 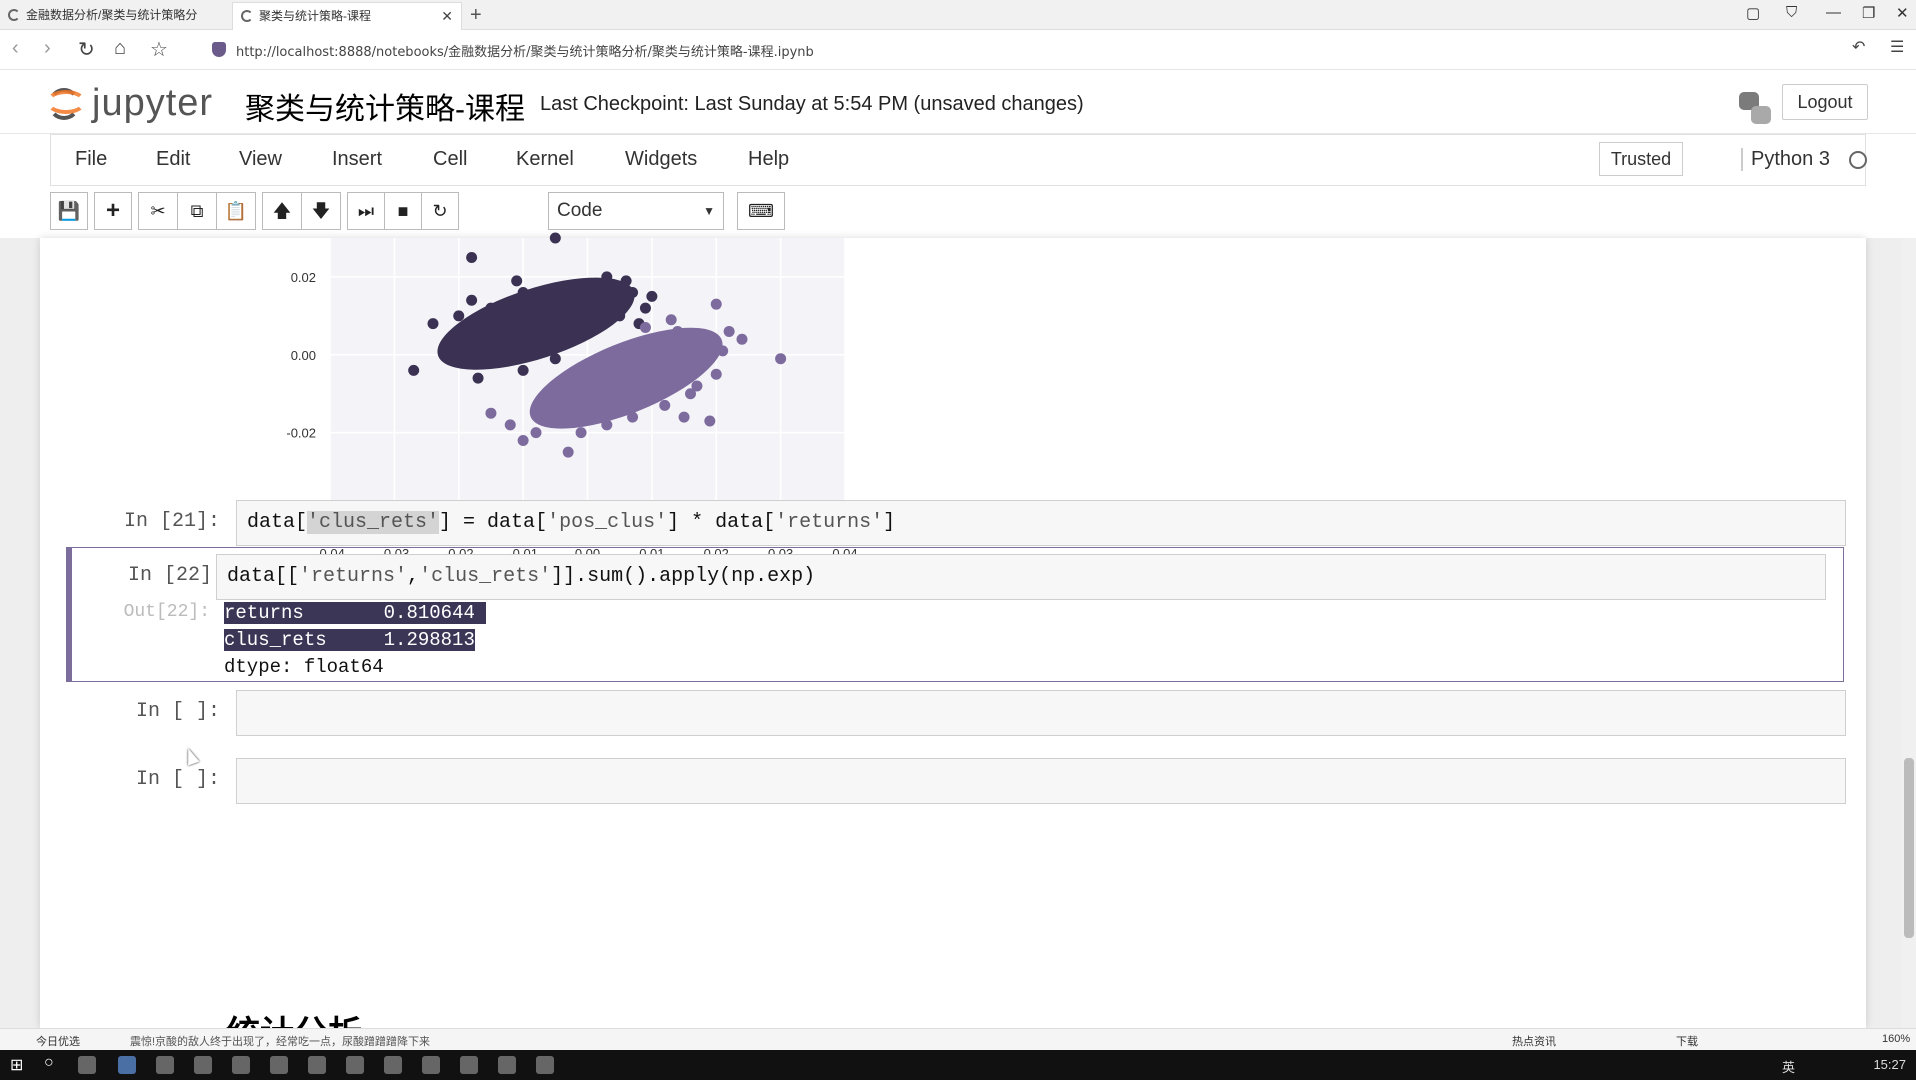 What do you see at coordinates (127, 1065) in the screenshot?
I see `browser-app-icon` at bounding box center [127, 1065].